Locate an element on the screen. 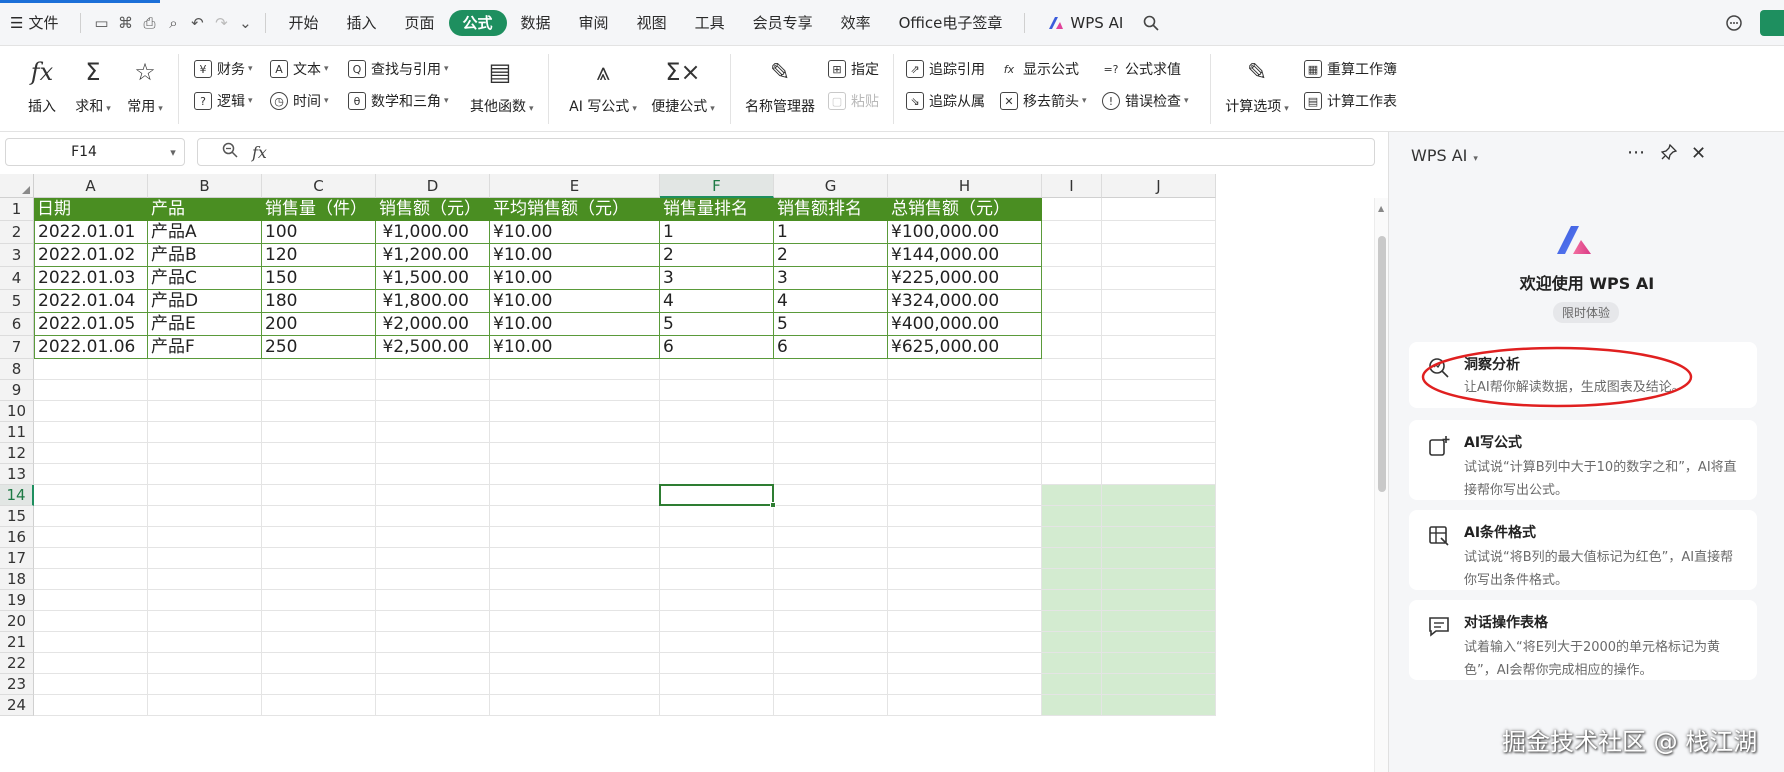 This screenshot has height=772, width=1784. header-cell: 销售额（元） is located at coordinates (433, 209).